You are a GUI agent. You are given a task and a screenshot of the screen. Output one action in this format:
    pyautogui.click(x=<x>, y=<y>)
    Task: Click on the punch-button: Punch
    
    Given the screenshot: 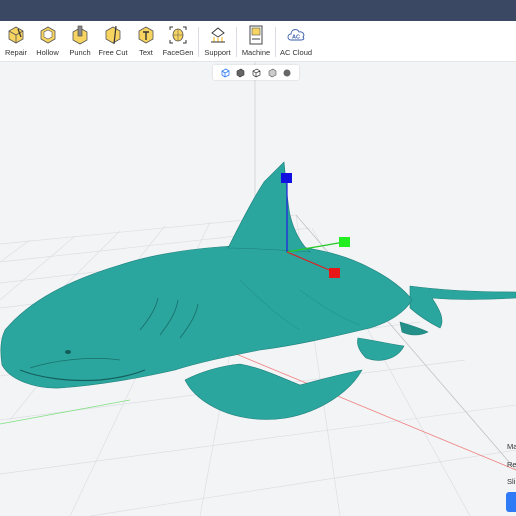 What is the action you would take?
    pyautogui.click(x=80, y=41)
    